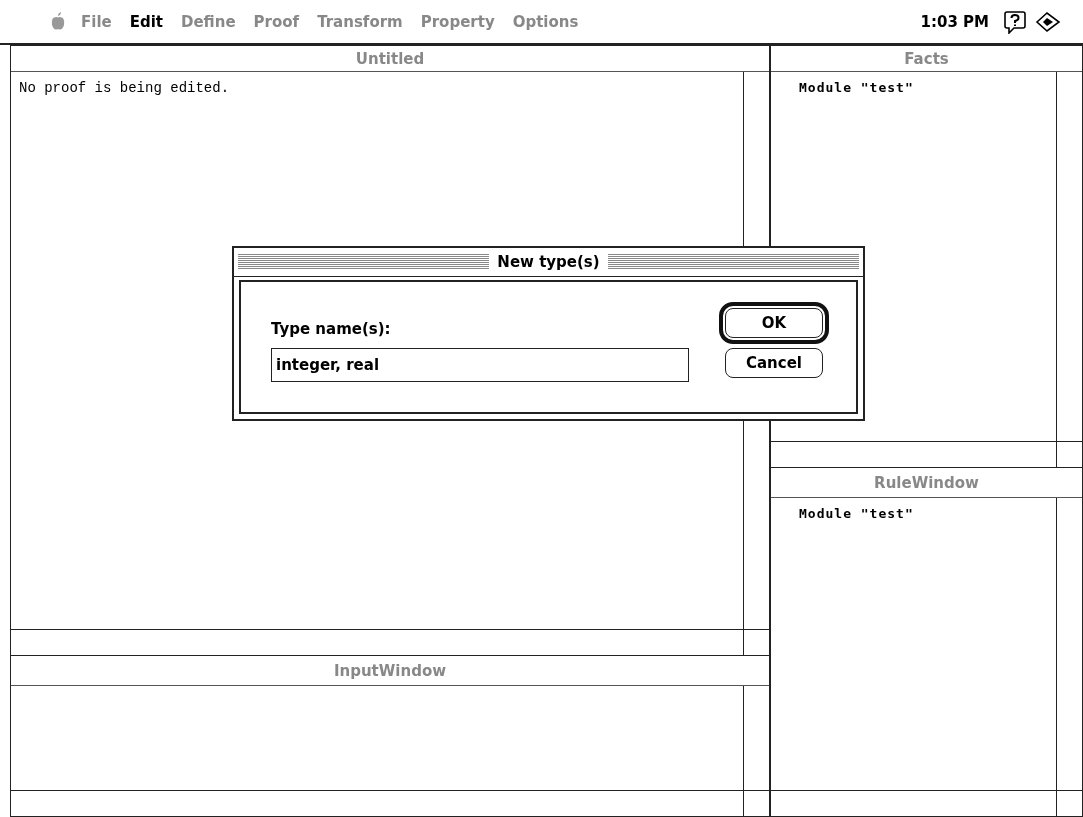 The height and width of the screenshot is (817, 1083). Describe the element at coordinates (146, 21) in the screenshot. I see `menu-item: Edit` at that location.